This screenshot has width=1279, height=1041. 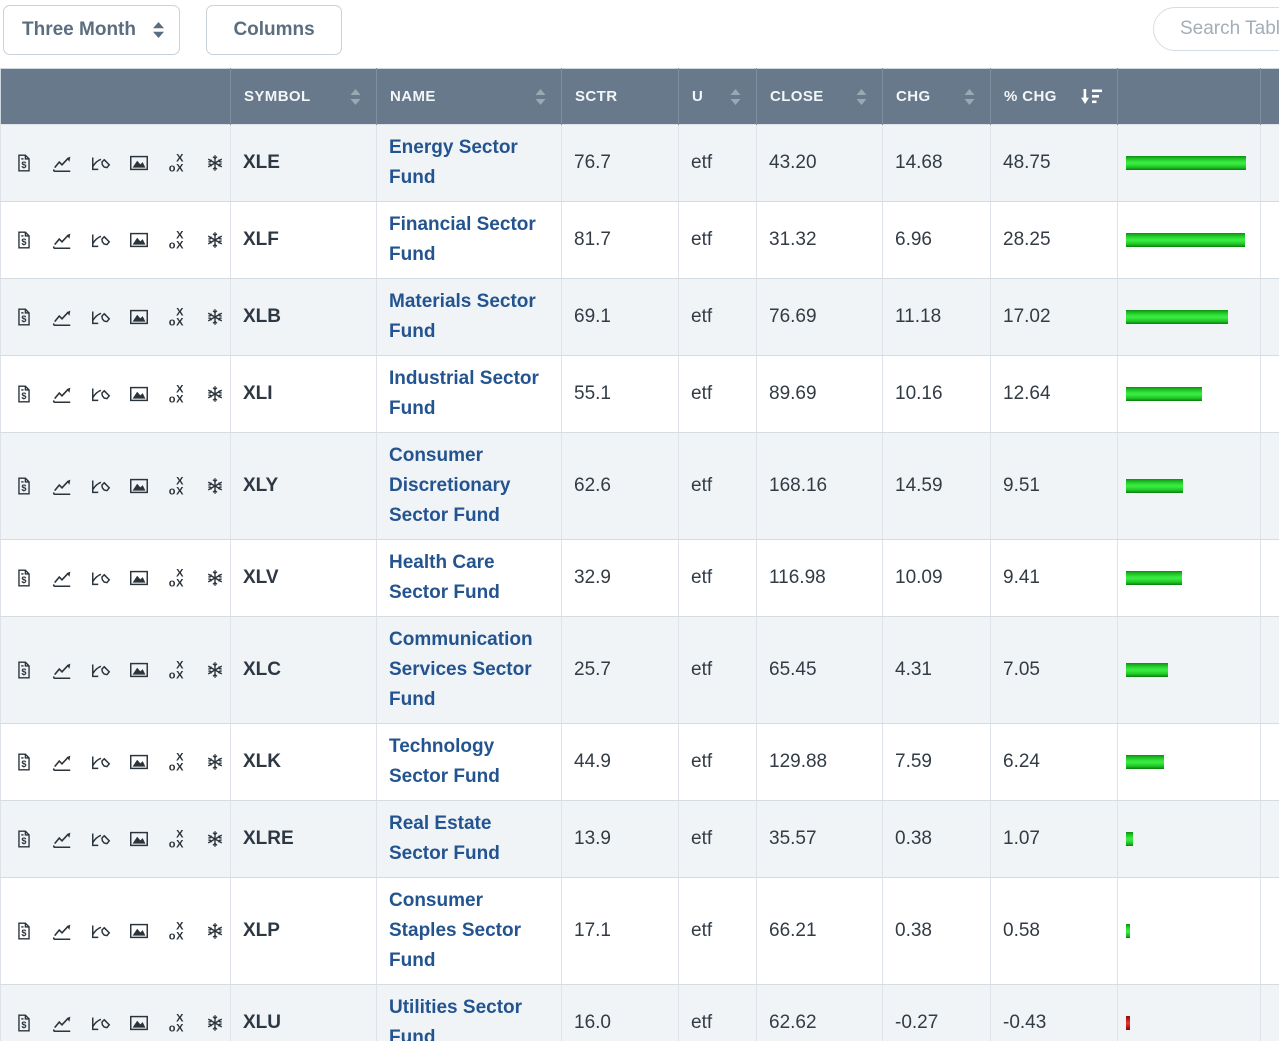 I want to click on svg-text: o, so click(x=172, y=399).